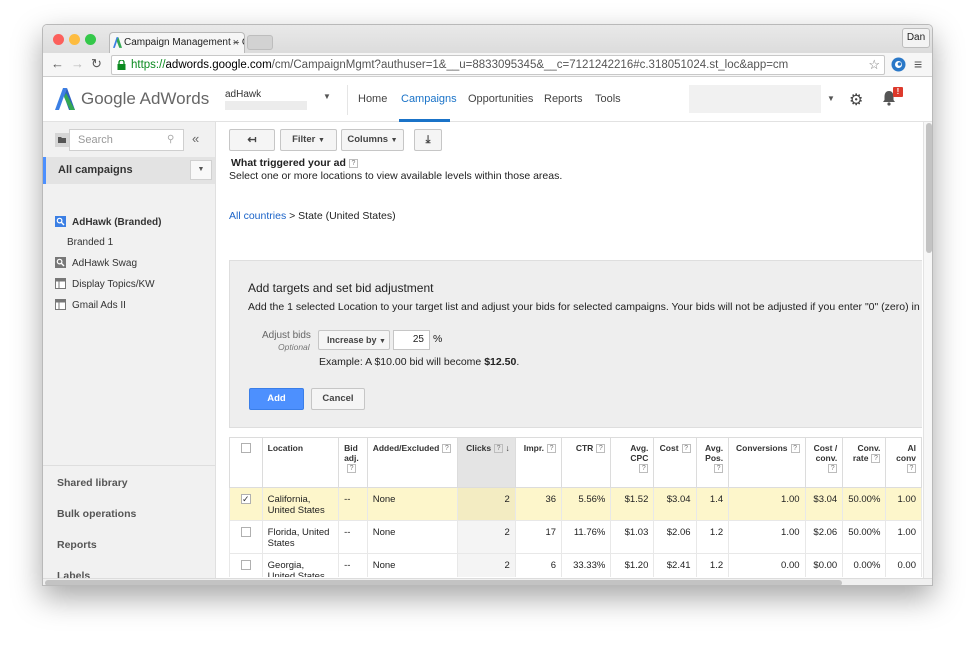 Image resolution: width=975 pixels, height=646 pixels. I want to click on customer-dropdown-icon: ▼, so click(831, 98).